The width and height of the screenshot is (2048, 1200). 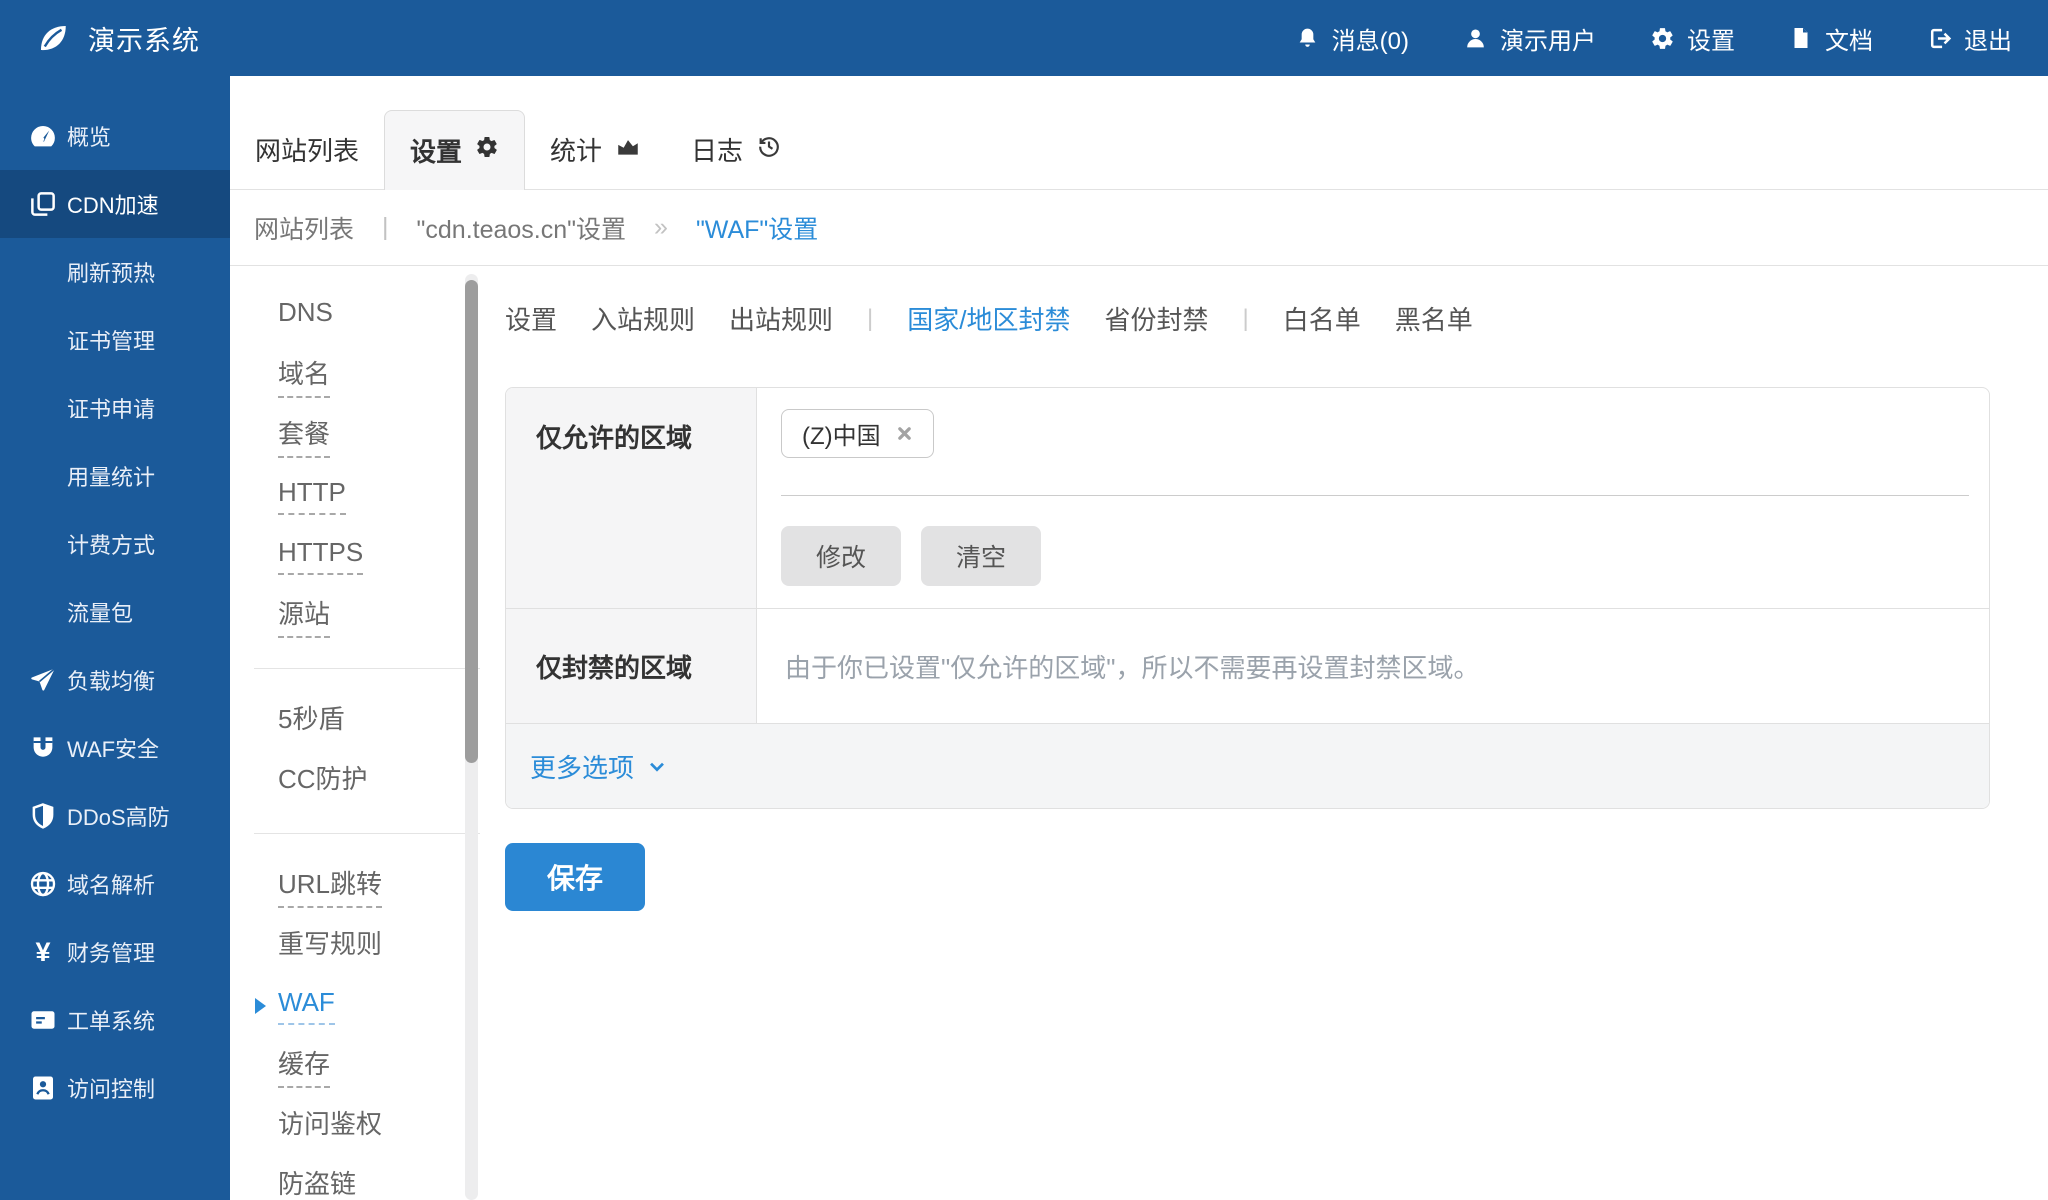 I want to click on shield-icon, so click(x=43, y=816).